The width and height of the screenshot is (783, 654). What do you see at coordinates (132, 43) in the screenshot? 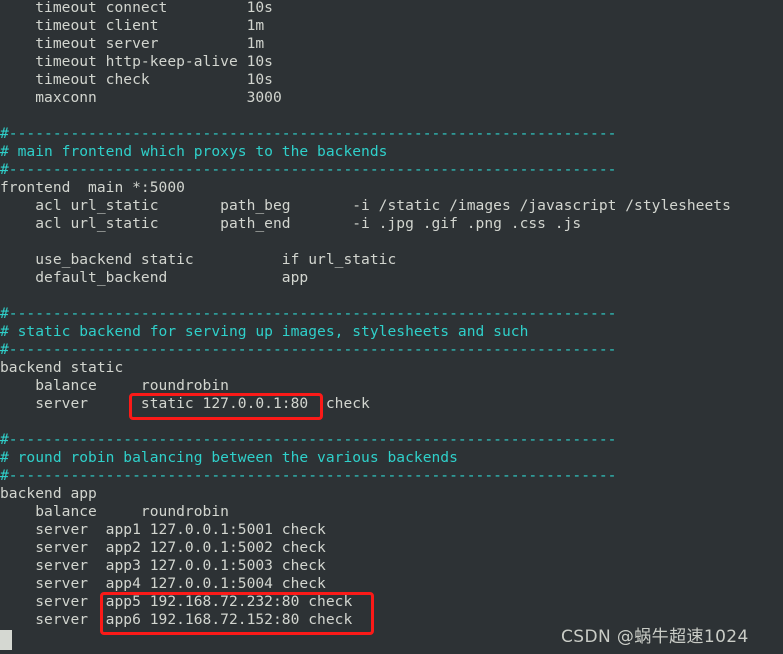
I see `terminal-line: timeout server 1m` at bounding box center [132, 43].